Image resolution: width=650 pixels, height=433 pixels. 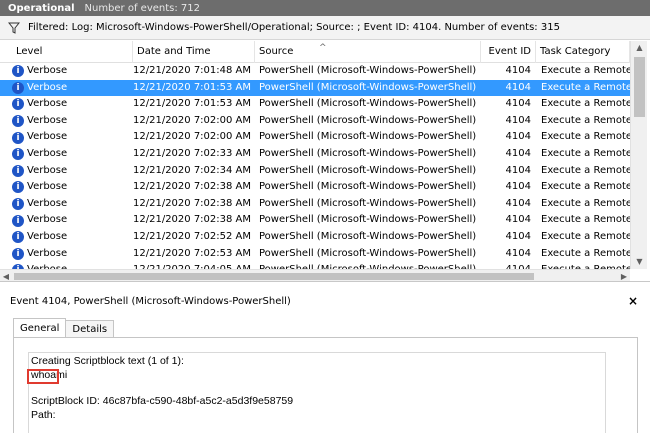 What do you see at coordinates (639, 87) in the screenshot?
I see `vertical-scroll-thumb` at bounding box center [639, 87].